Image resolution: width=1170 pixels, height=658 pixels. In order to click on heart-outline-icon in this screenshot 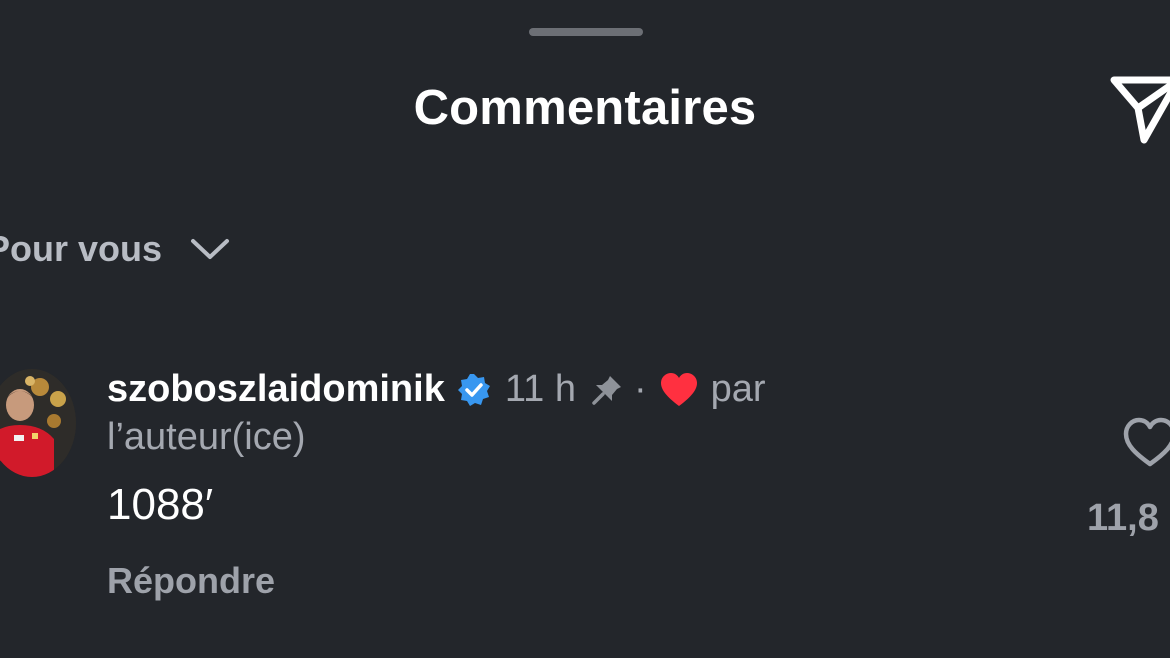, I will do `click(1145, 442)`.